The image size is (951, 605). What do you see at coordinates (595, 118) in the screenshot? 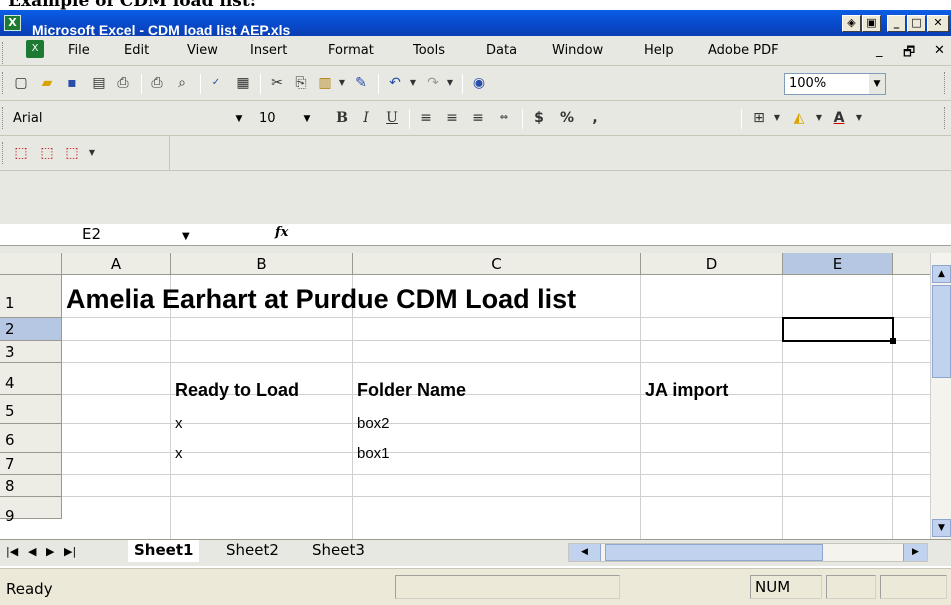
I see `comma-button: ,` at bounding box center [595, 118].